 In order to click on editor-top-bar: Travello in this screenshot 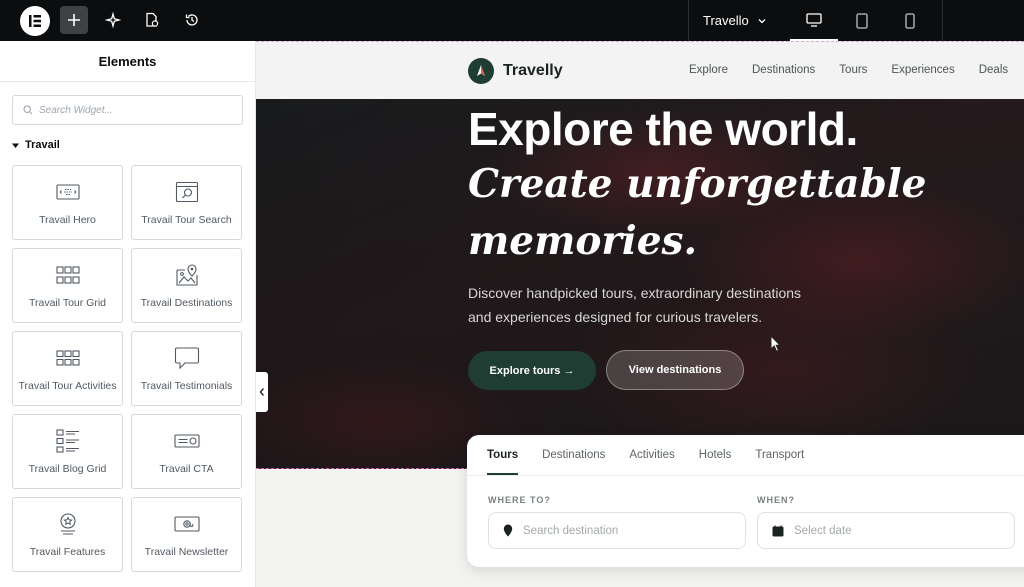, I will do `click(512, 20)`.